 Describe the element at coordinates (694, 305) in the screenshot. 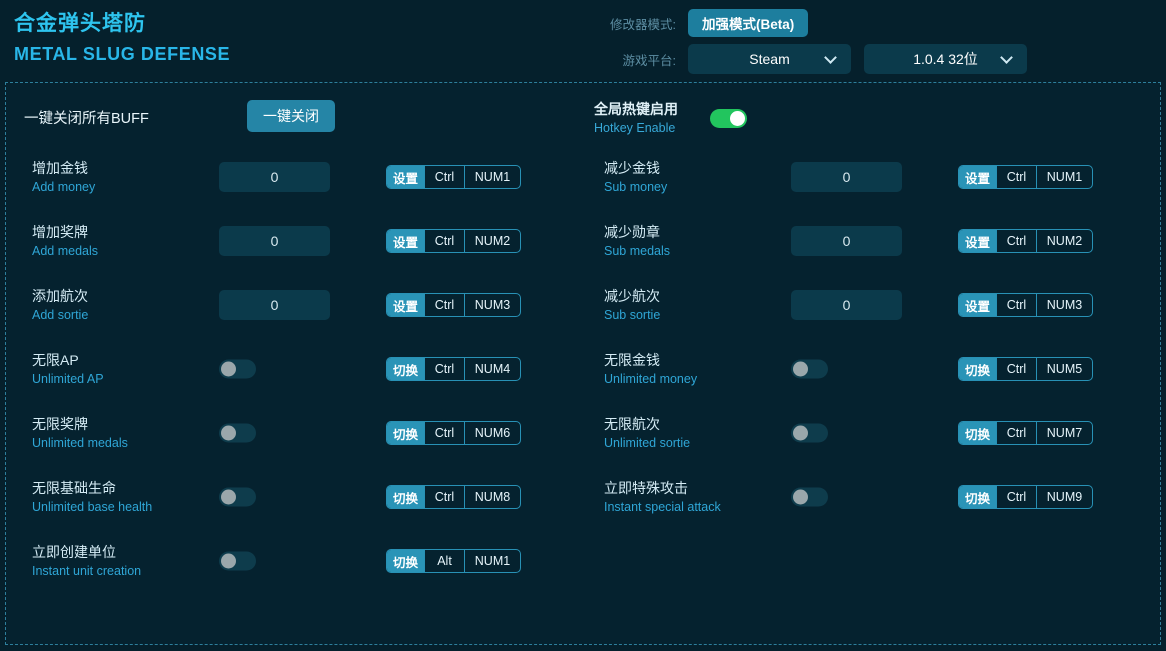

I see `cheat-row-labels: 减少航次 Sub sortie` at that location.